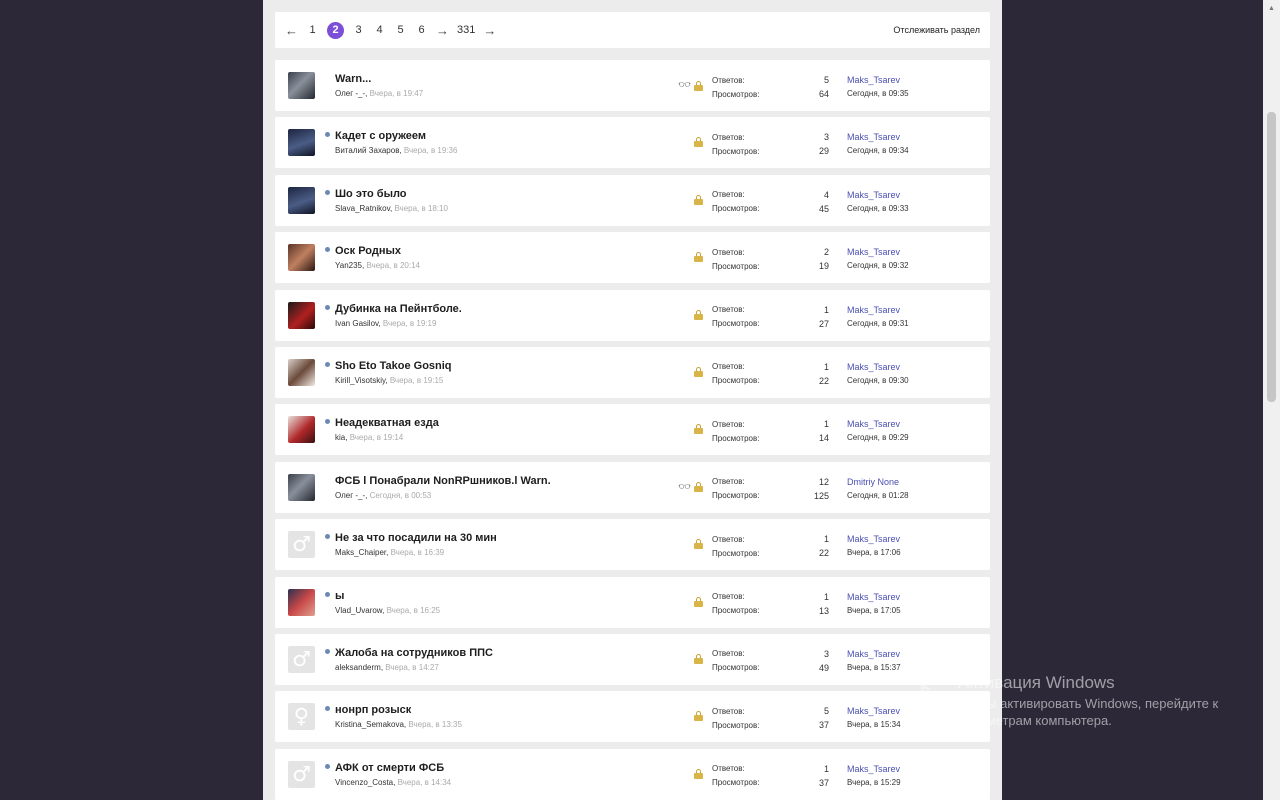  I want to click on last-post-date: Сегодня, в 09:29, so click(878, 438).